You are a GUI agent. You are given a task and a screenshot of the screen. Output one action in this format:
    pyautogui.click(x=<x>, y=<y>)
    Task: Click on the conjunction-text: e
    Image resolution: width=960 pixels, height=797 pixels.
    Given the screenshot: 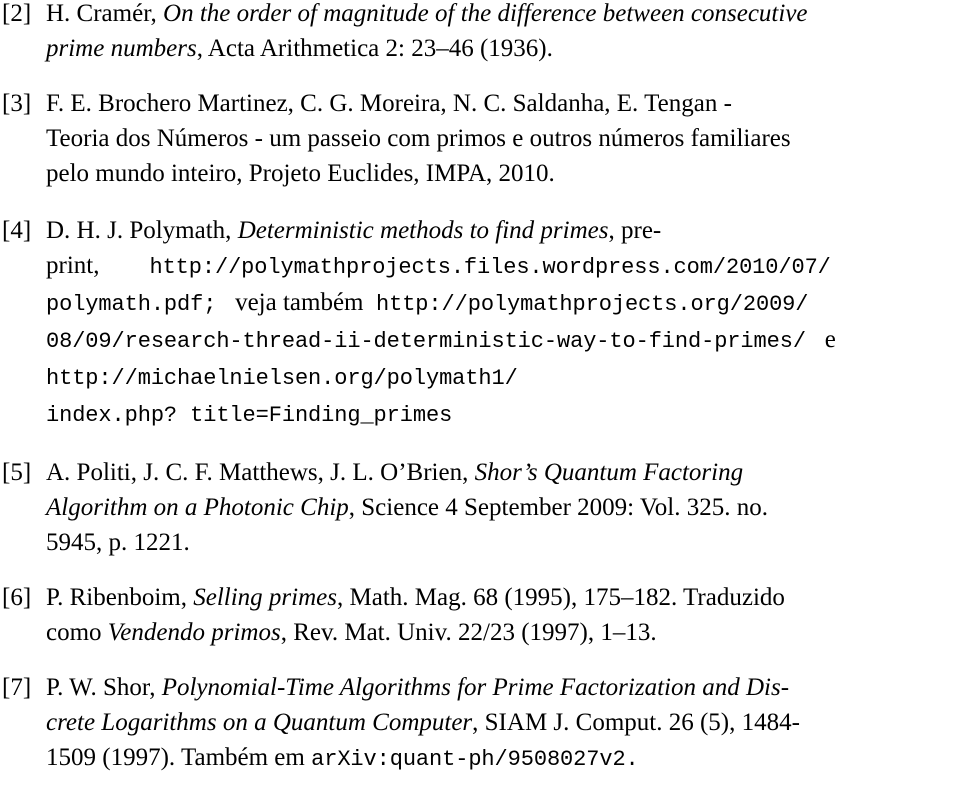 What is the action you would take?
    pyautogui.click(x=830, y=339)
    